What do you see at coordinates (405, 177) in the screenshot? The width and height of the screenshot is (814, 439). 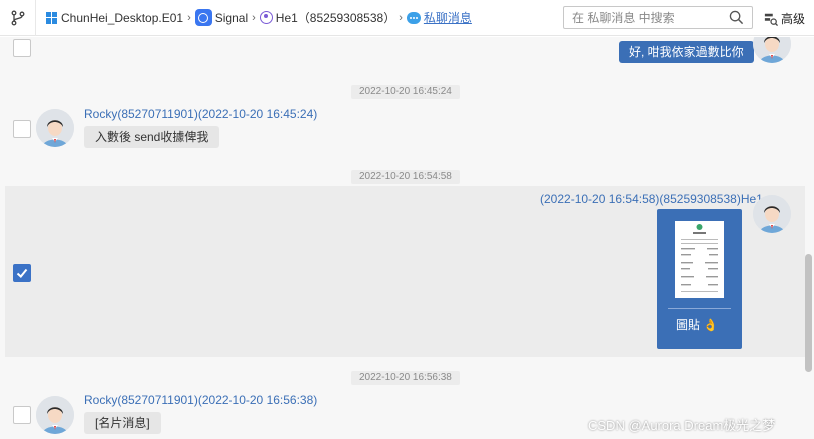 I see `timestamp-divider: 2022-10-20 16:54:58` at bounding box center [405, 177].